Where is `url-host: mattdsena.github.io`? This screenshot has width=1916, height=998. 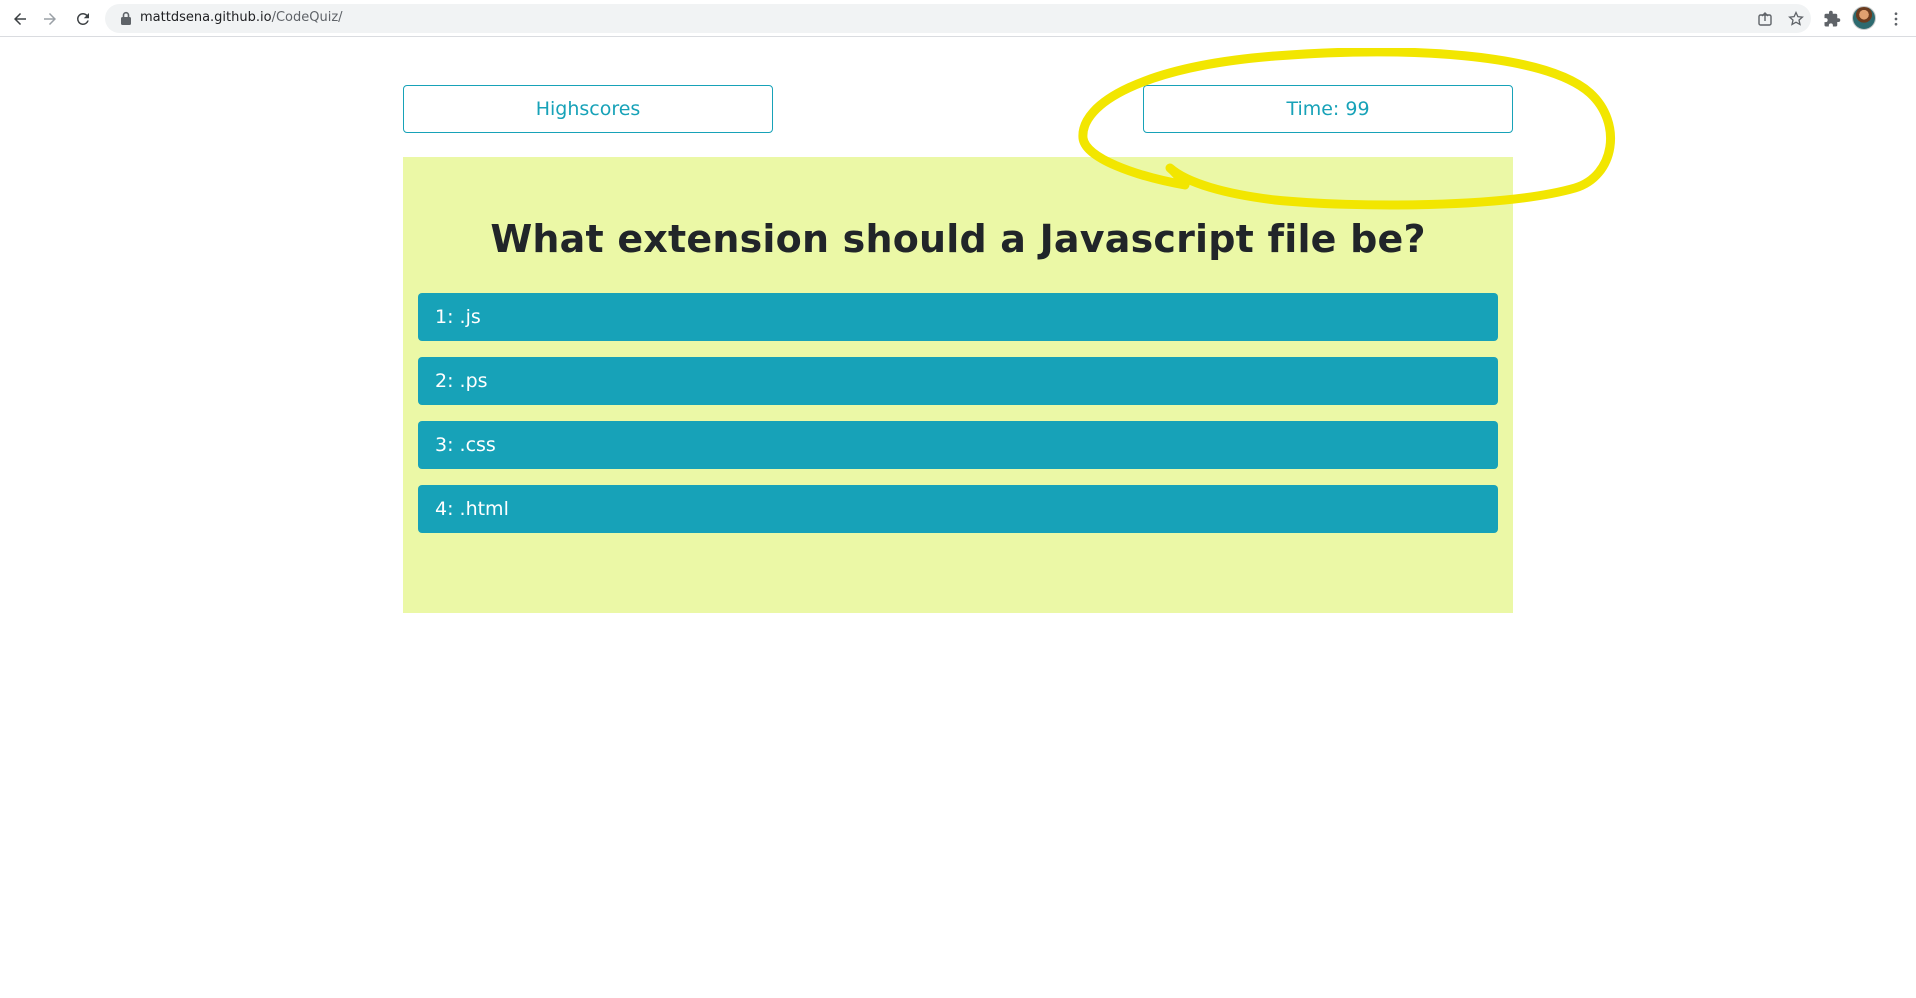
url-host: mattdsena.github.io is located at coordinates (206, 17).